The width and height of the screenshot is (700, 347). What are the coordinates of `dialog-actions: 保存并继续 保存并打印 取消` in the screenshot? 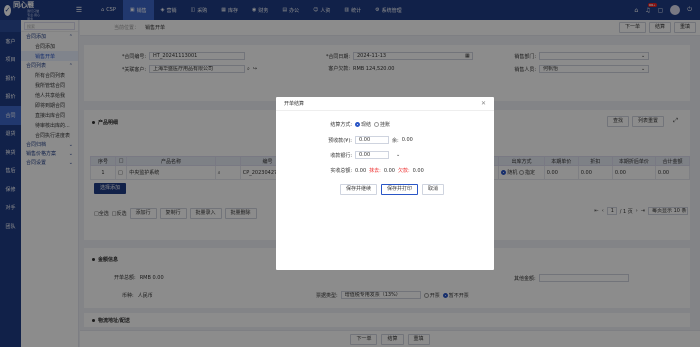 It's located at (392, 189).